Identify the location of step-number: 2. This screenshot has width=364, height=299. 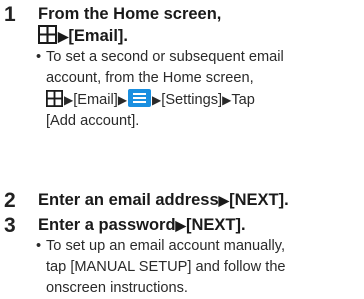
(10, 200).